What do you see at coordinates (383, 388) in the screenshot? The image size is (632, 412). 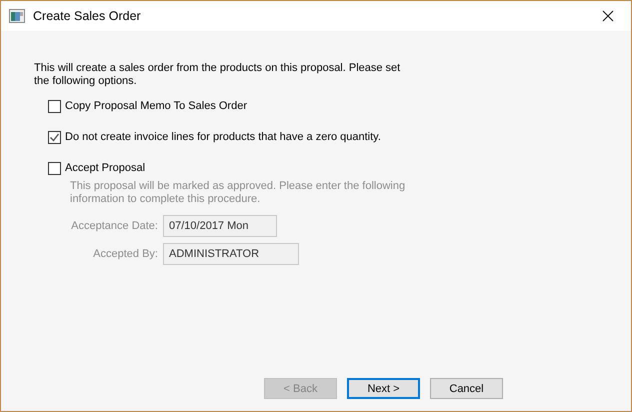 I see `dialog-button: Next >` at bounding box center [383, 388].